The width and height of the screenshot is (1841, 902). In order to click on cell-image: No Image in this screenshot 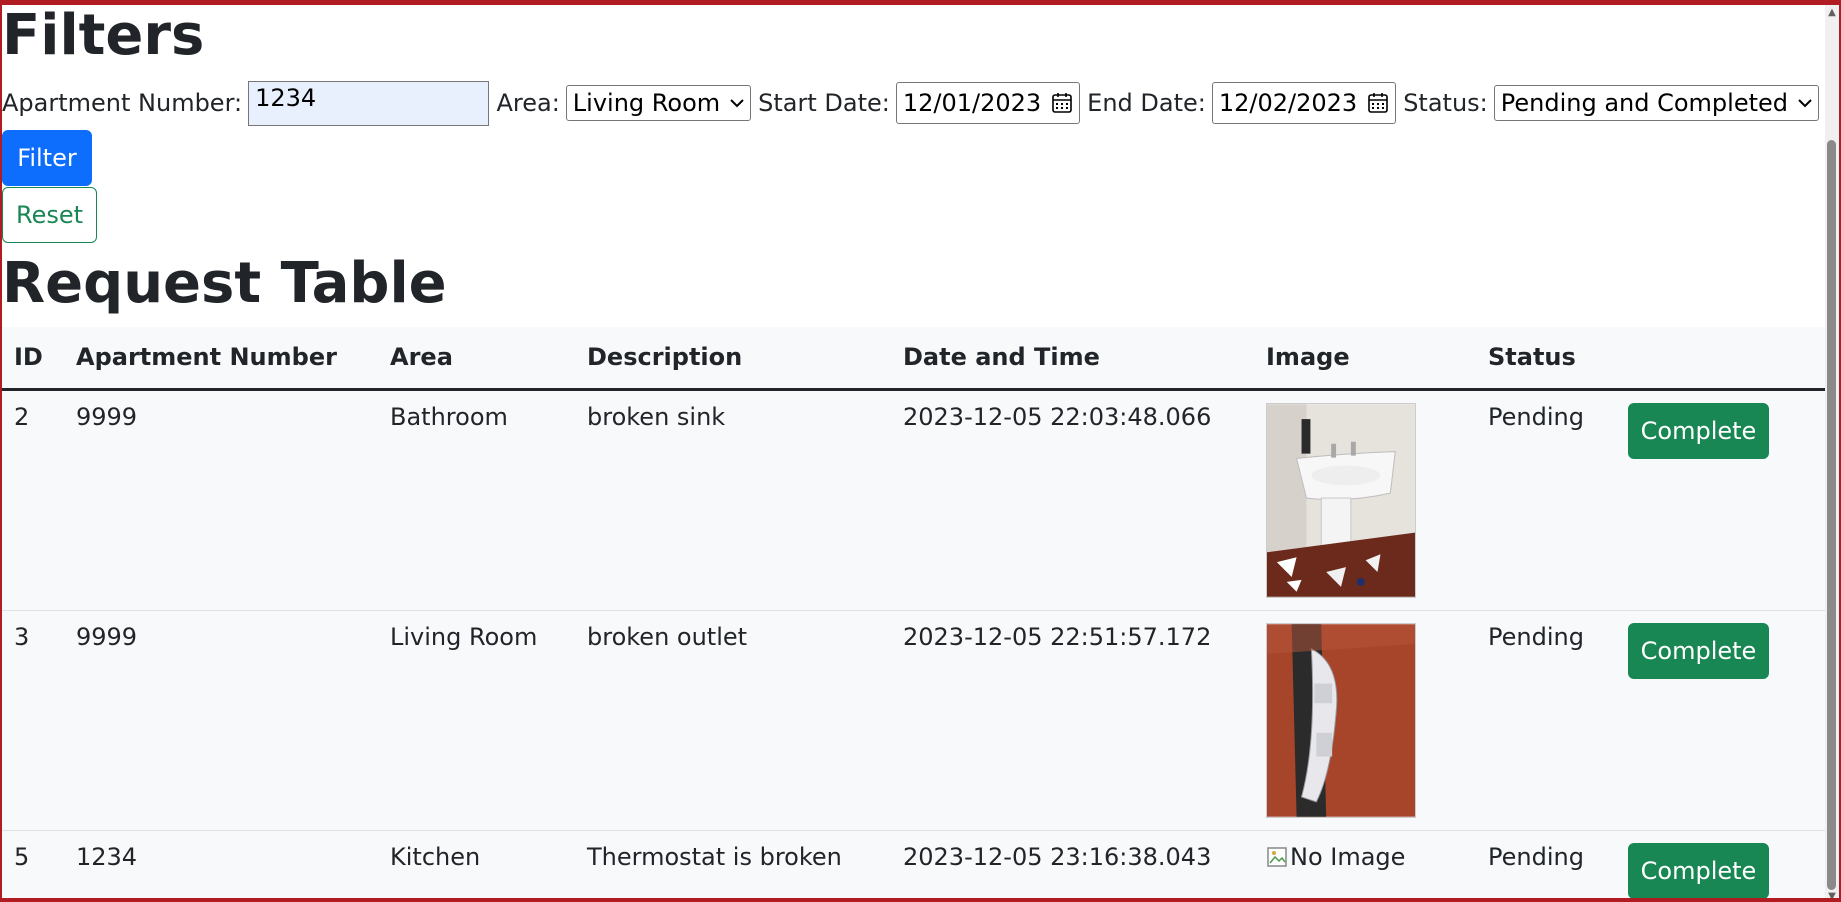, I will do `click(1365, 864)`.